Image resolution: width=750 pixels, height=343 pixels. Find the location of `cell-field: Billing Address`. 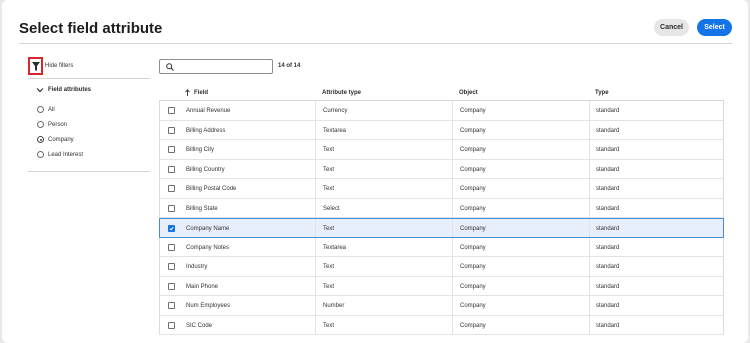

cell-field: Billing Address is located at coordinates (206, 130).